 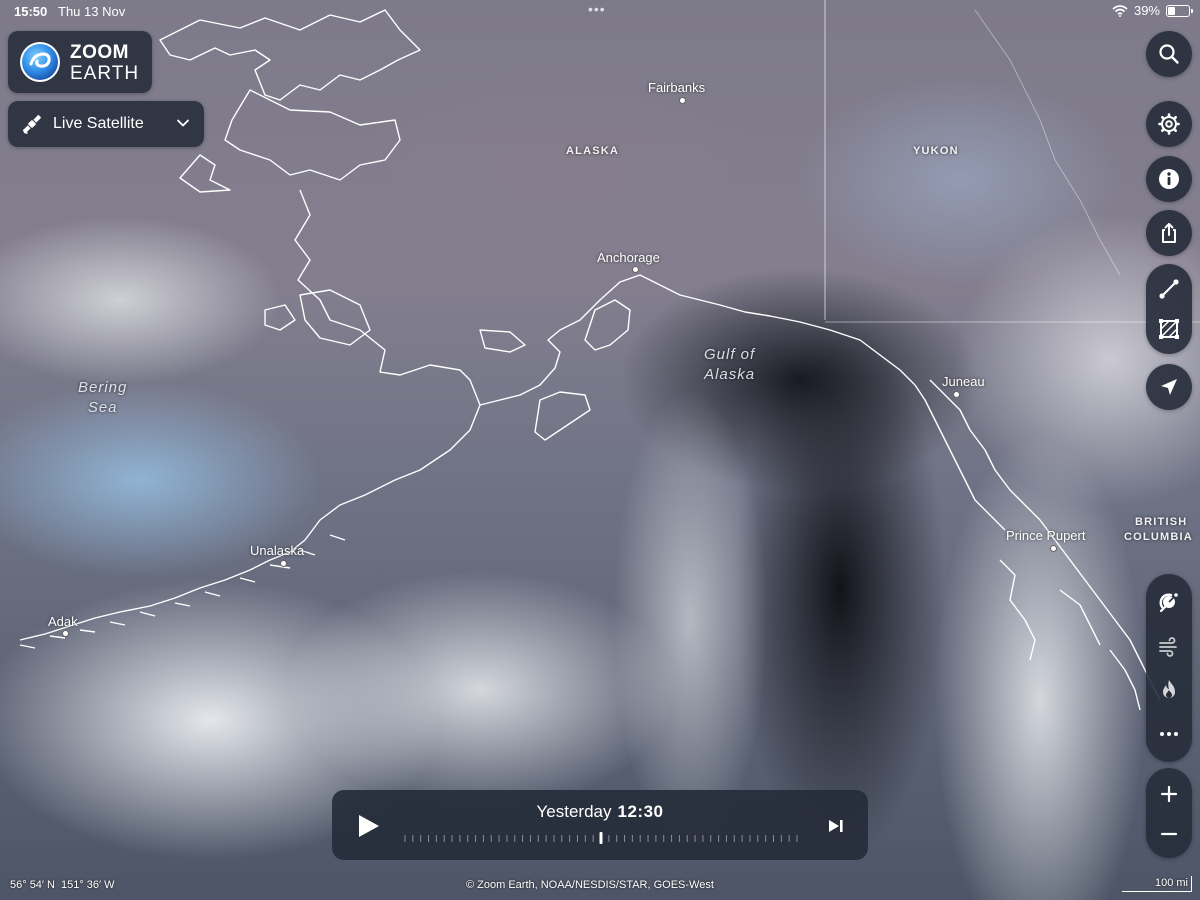 I want to click on location-arrow-icon, so click(x=1169, y=387).